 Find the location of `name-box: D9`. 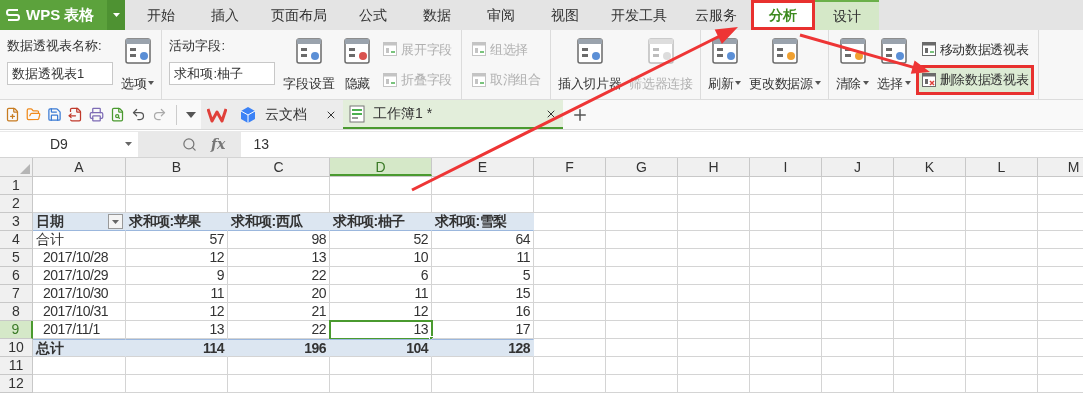

name-box: D9 is located at coordinates (69, 144).